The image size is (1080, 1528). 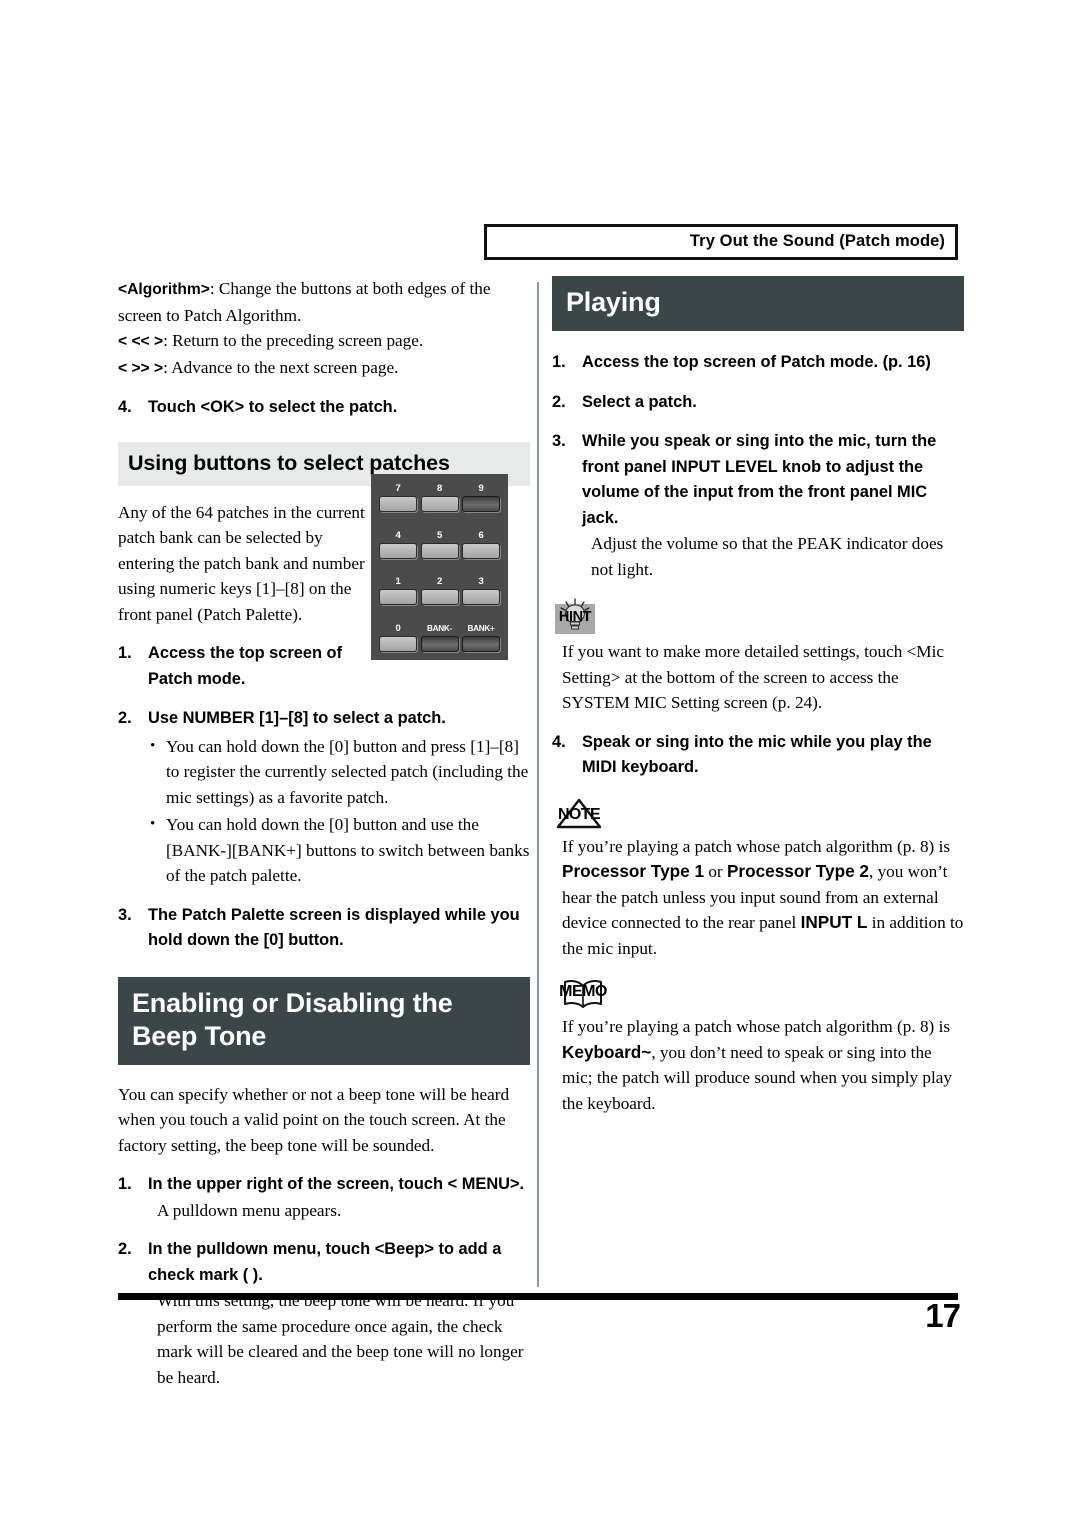 I want to click on key-label: 1, so click(x=398, y=582).